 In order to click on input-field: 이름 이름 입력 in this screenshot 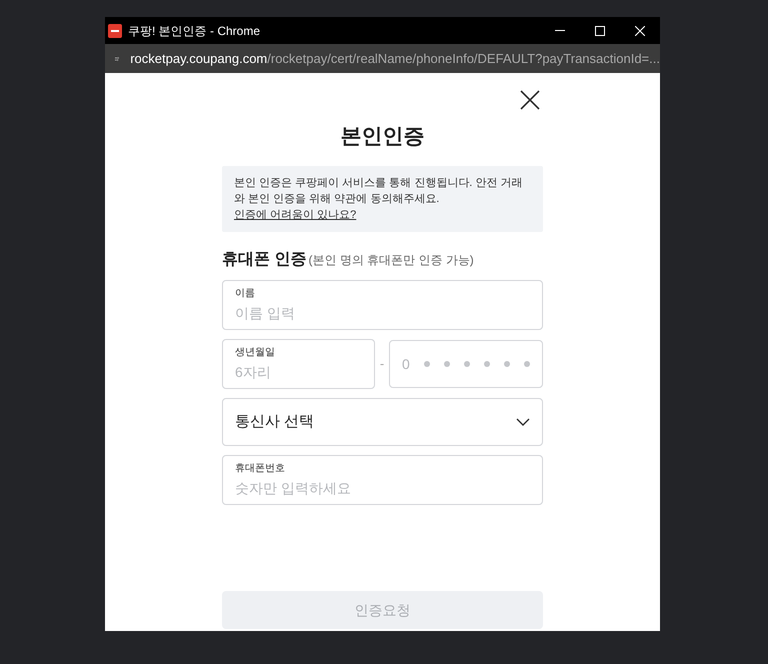, I will do `click(382, 305)`.